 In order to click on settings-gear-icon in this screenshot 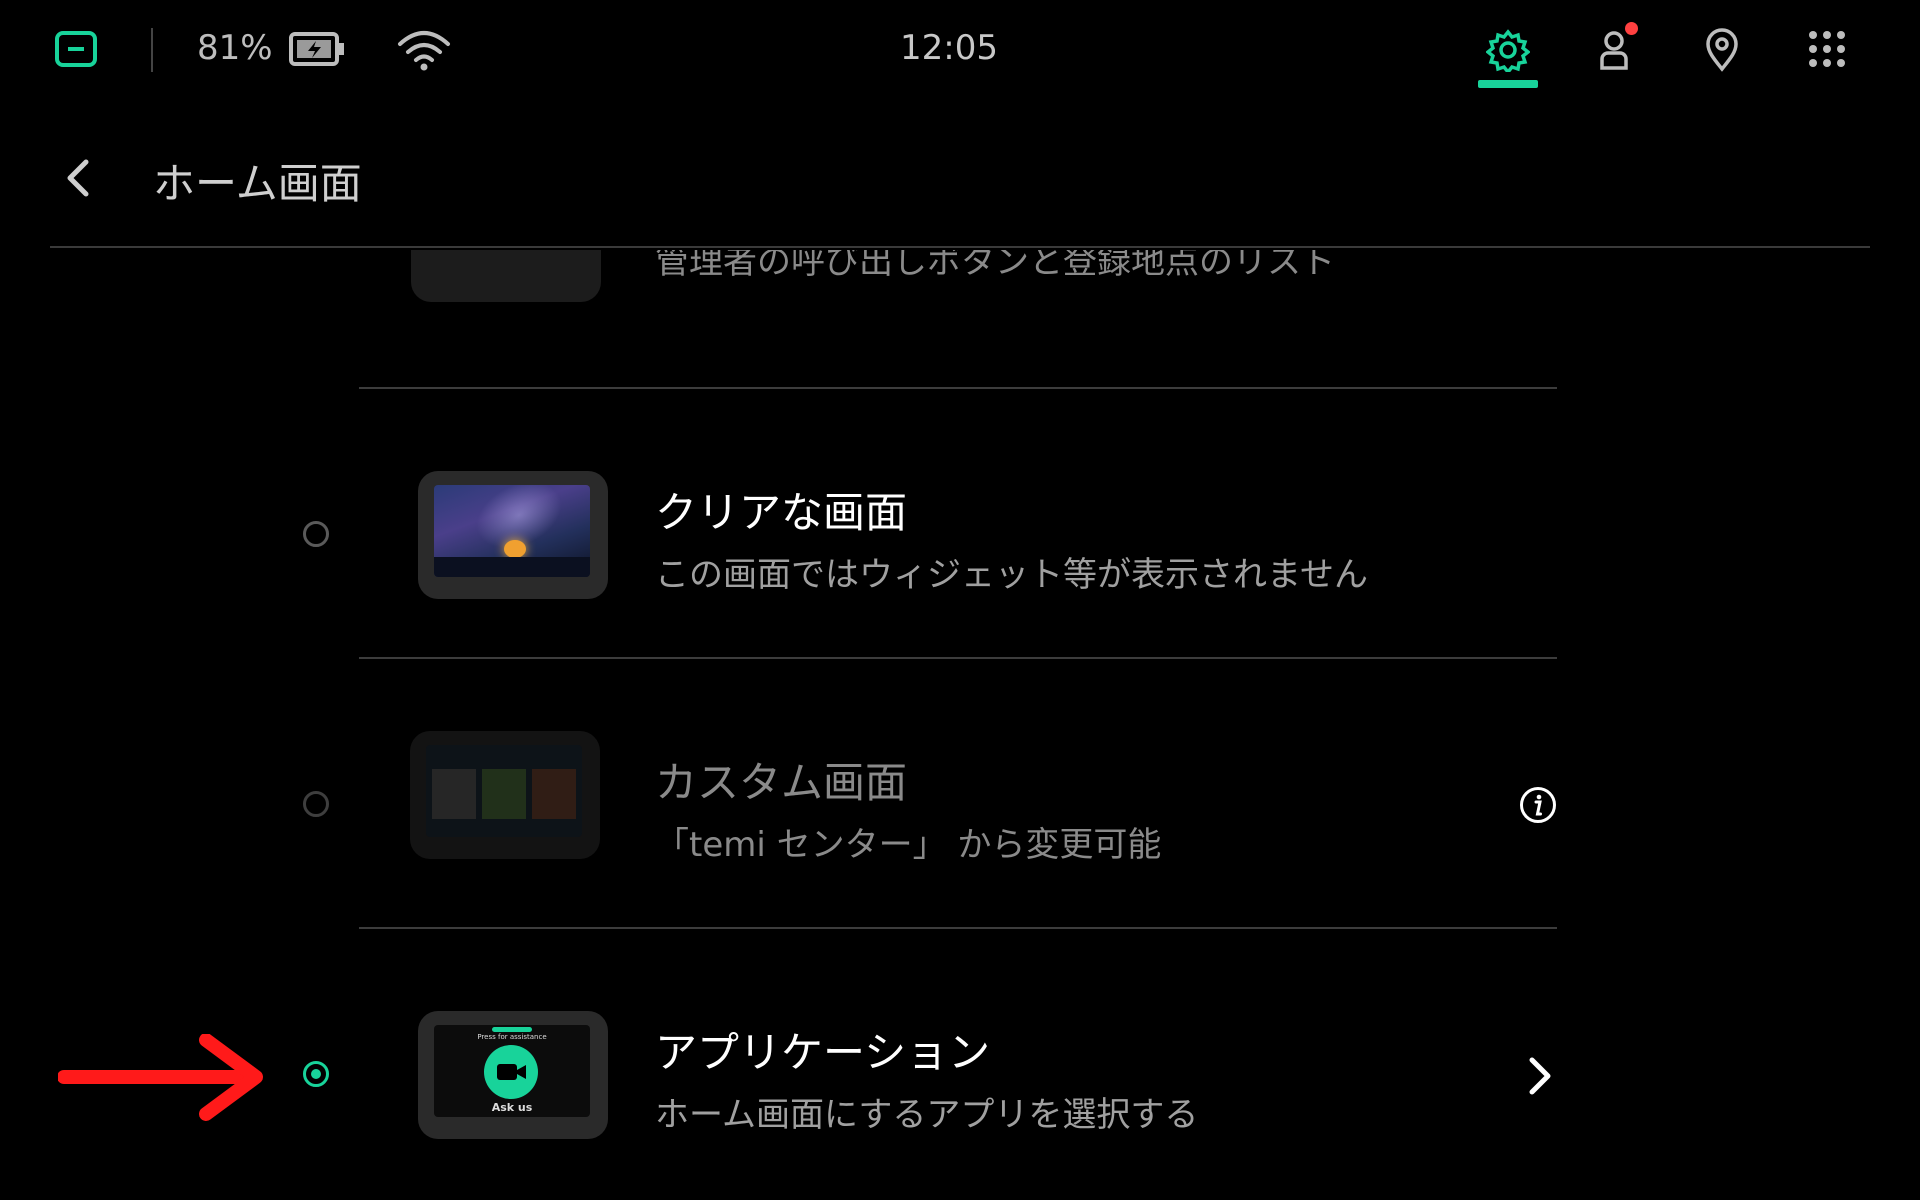, I will do `click(1508, 52)`.